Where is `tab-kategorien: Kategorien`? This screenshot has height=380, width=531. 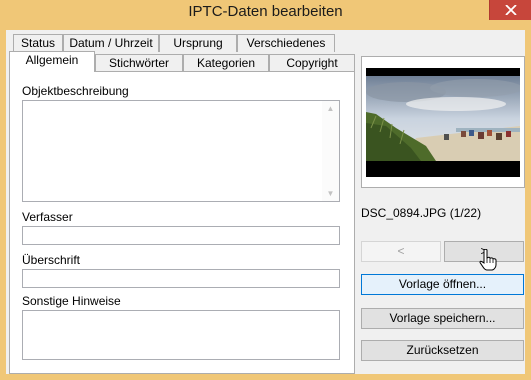 tab-kategorien: Kategorien is located at coordinates (226, 63).